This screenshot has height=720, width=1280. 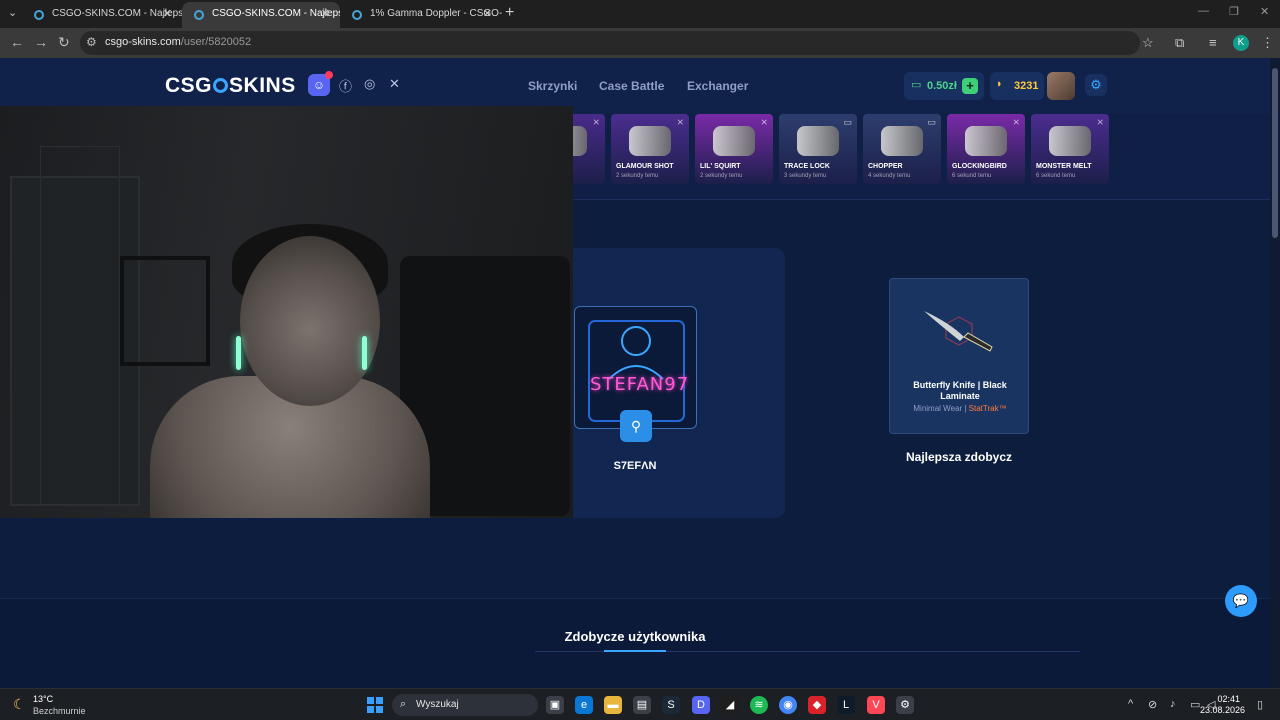 I want to click on live-drop-item: ⨯ LIL' SQUIRT 2 sekundy temu, so click(x=734, y=149).